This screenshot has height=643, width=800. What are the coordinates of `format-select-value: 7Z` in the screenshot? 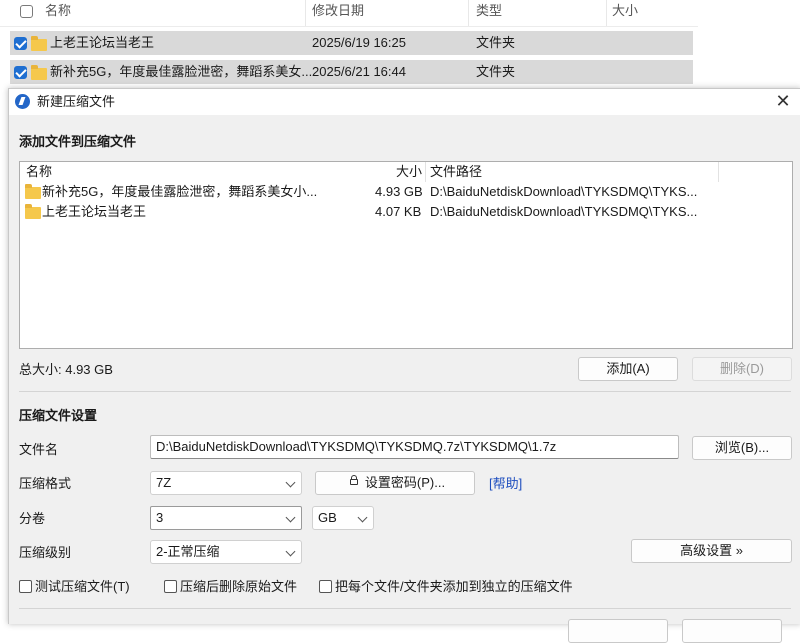 It's located at (164, 482).